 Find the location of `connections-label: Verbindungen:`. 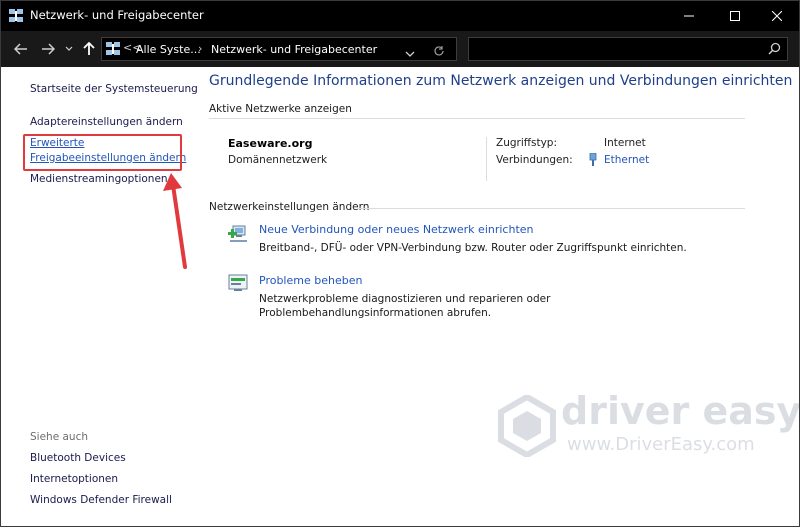

connections-label: Verbindungen: is located at coordinates (534, 160).